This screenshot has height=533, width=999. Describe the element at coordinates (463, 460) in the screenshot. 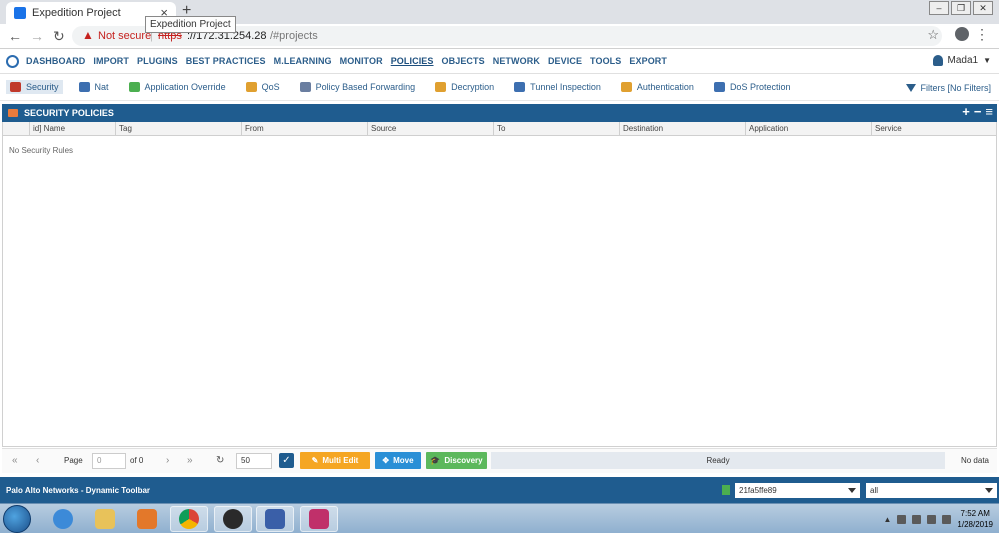

I see `discovery-label: Discovery` at that location.